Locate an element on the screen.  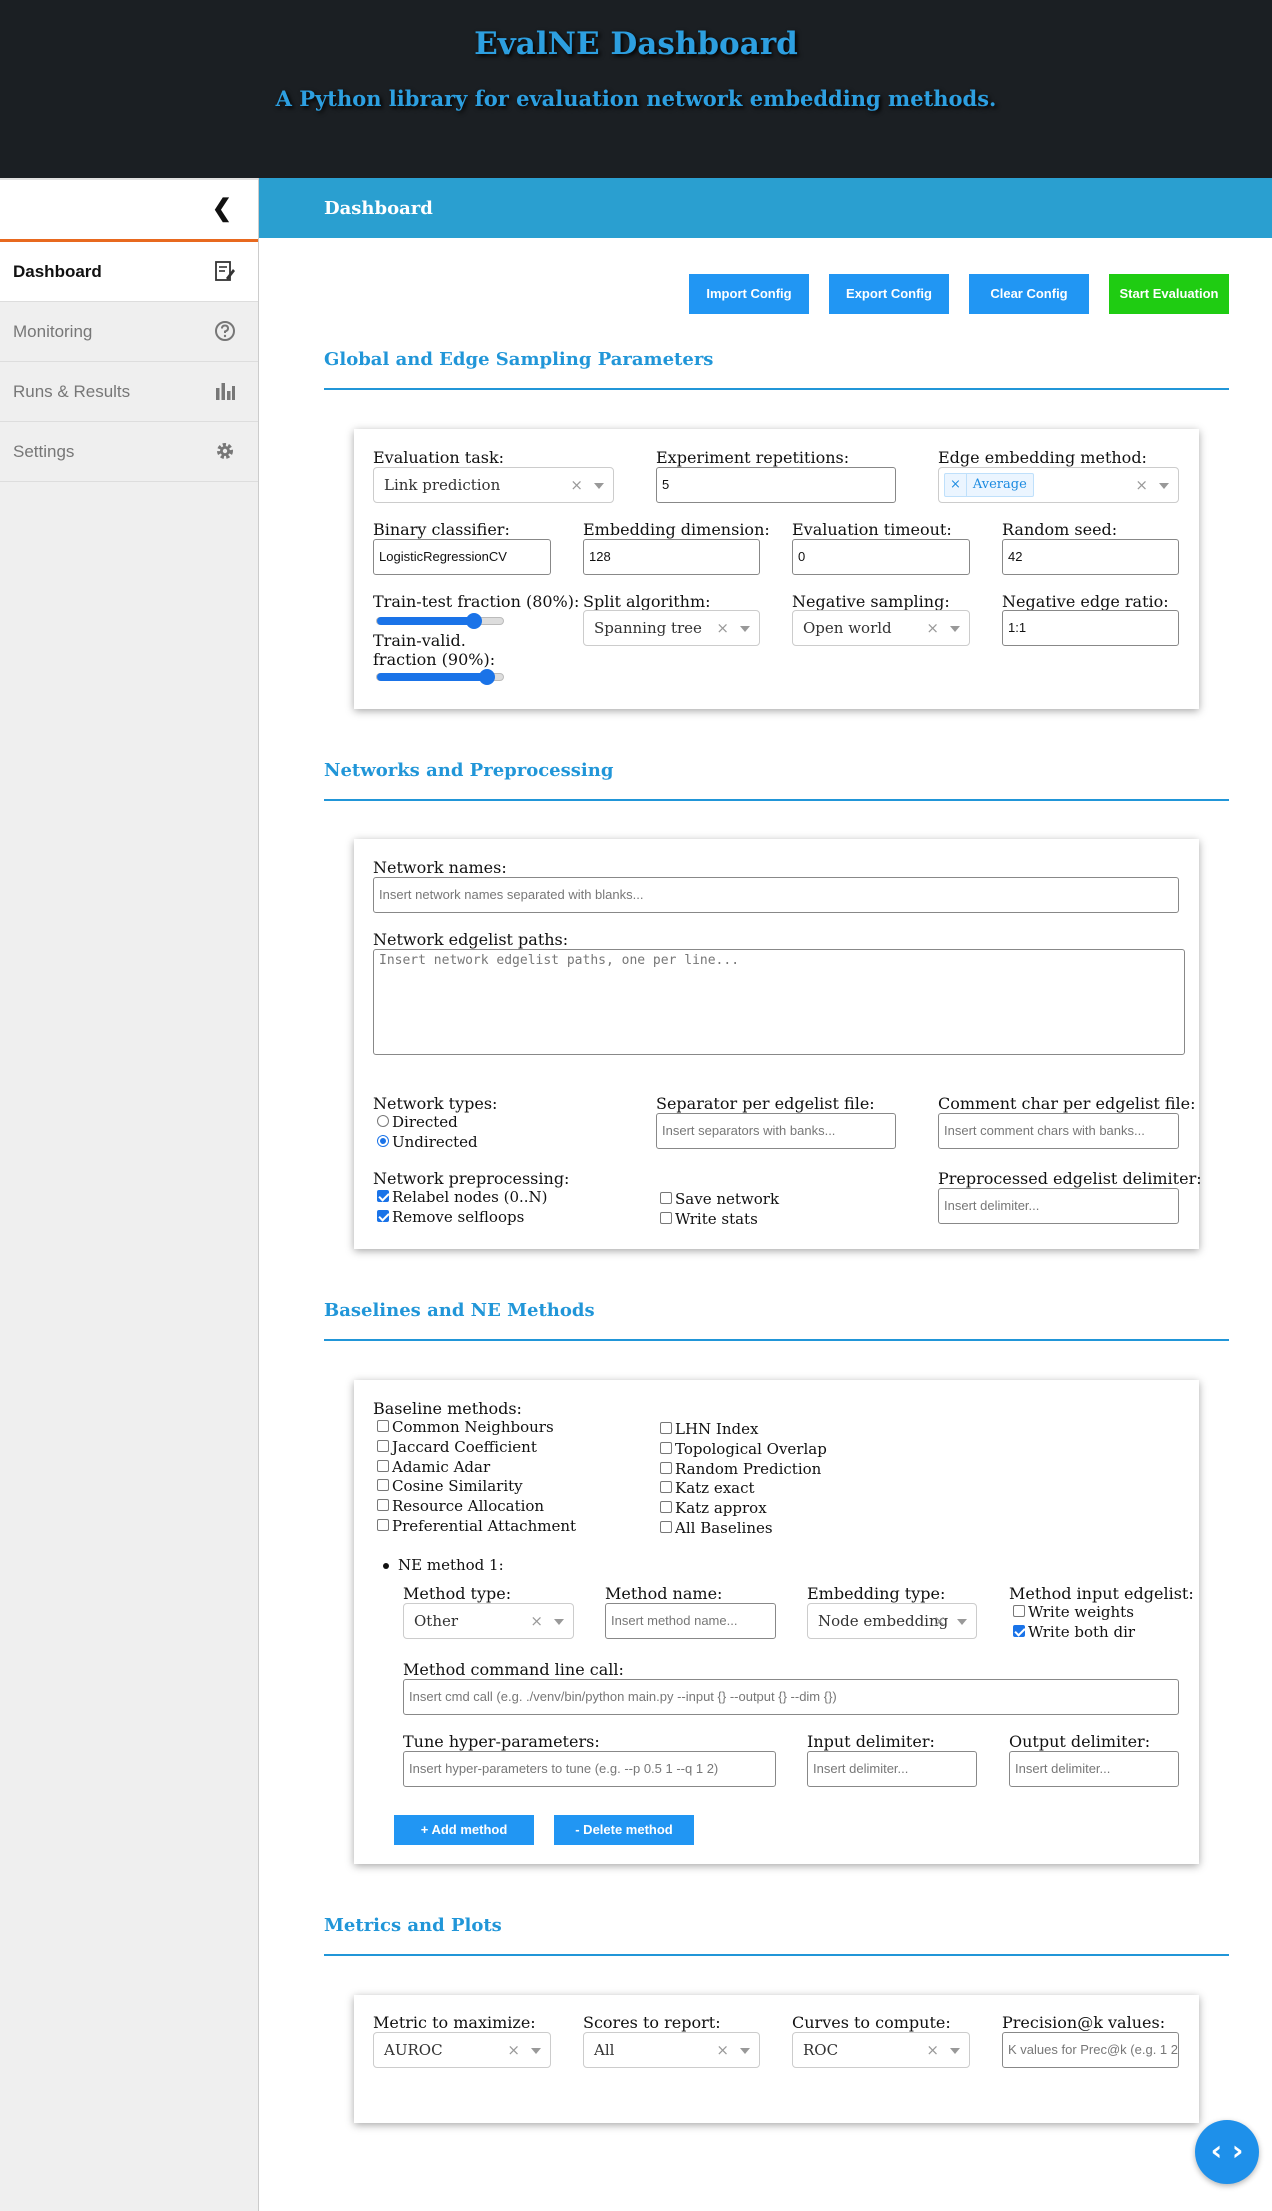
undirected-radio: Undirected is located at coordinates (427, 1142).